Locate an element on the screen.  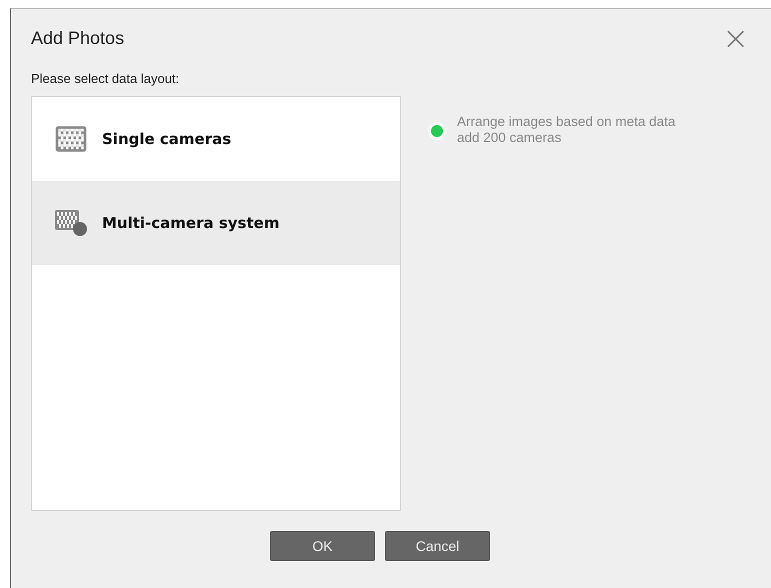
dialog-button: Cancel is located at coordinates (437, 546).